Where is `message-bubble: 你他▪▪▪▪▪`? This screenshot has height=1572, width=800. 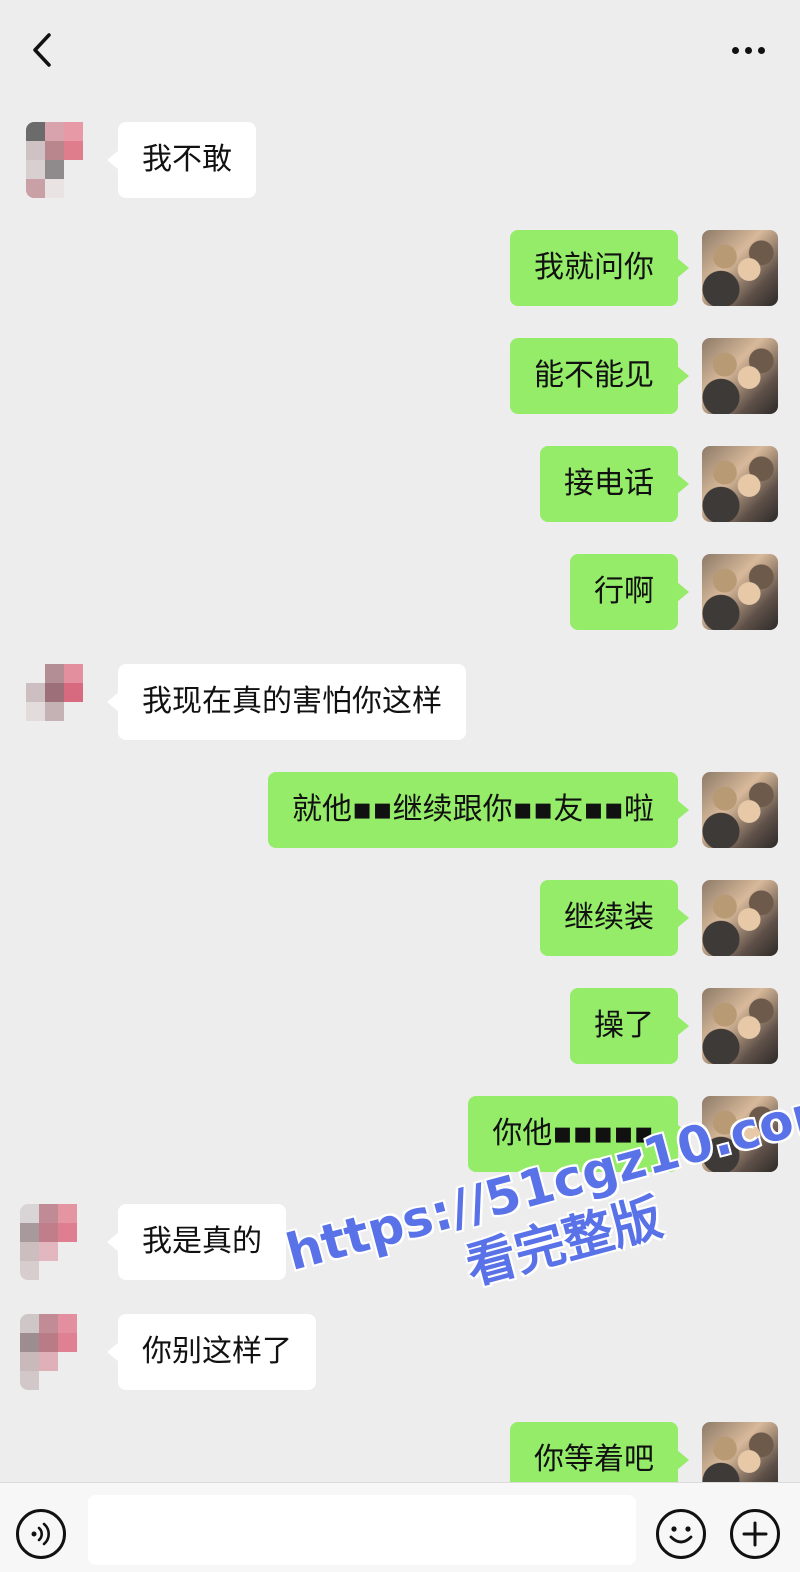
message-bubble: 你他▪▪▪▪▪ is located at coordinates (578, 1134).